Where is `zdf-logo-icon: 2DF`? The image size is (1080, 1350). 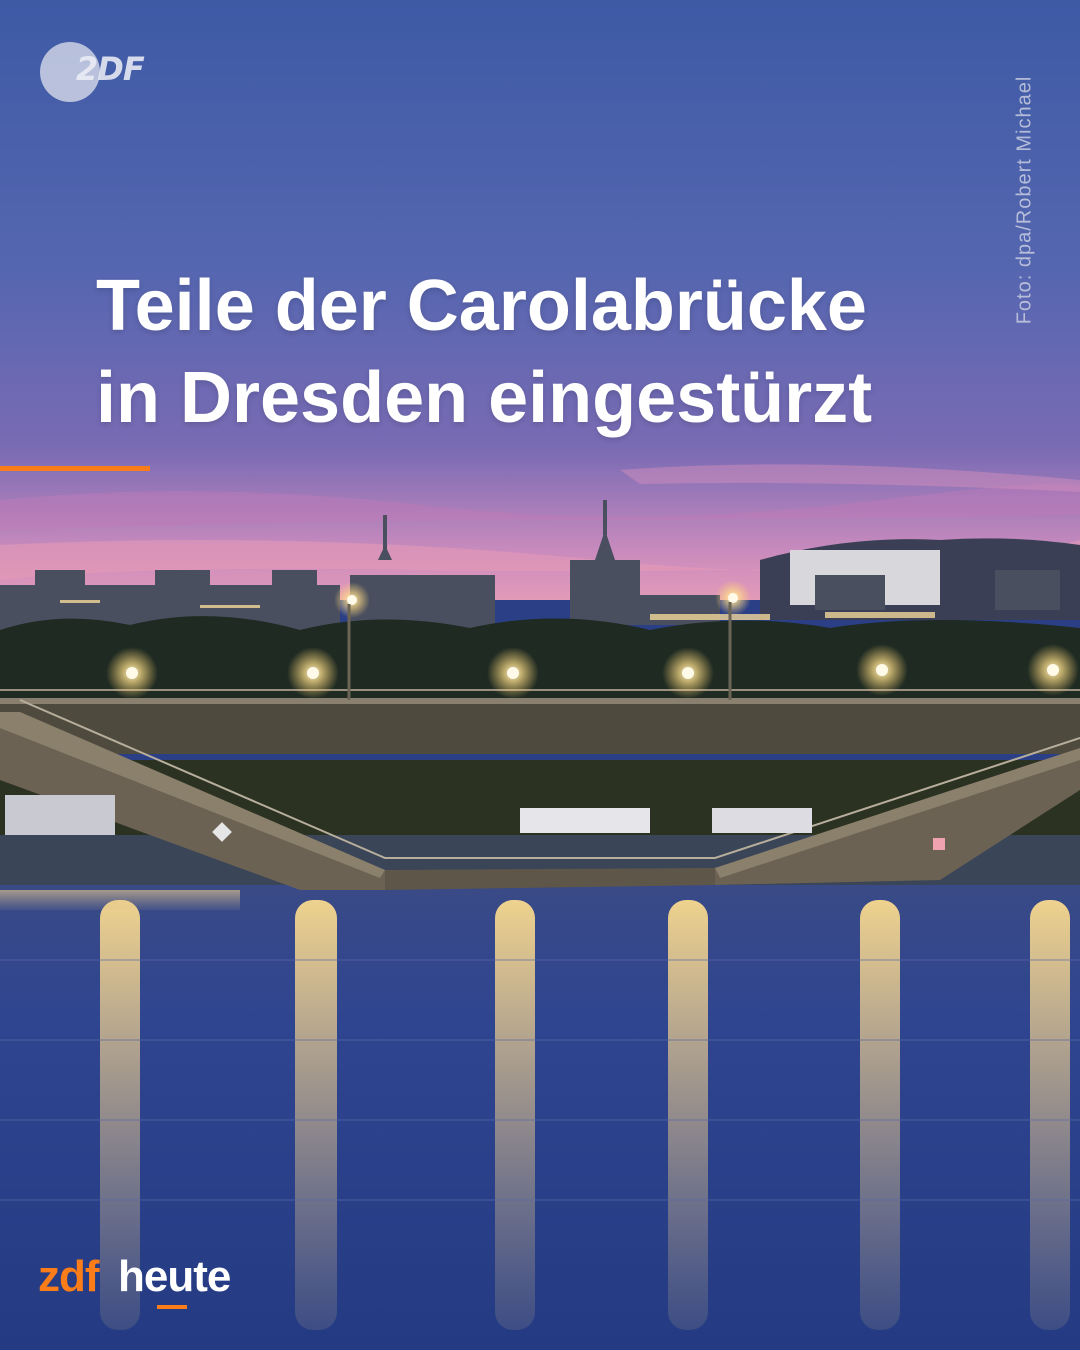 zdf-logo-icon: 2DF is located at coordinates (93, 72).